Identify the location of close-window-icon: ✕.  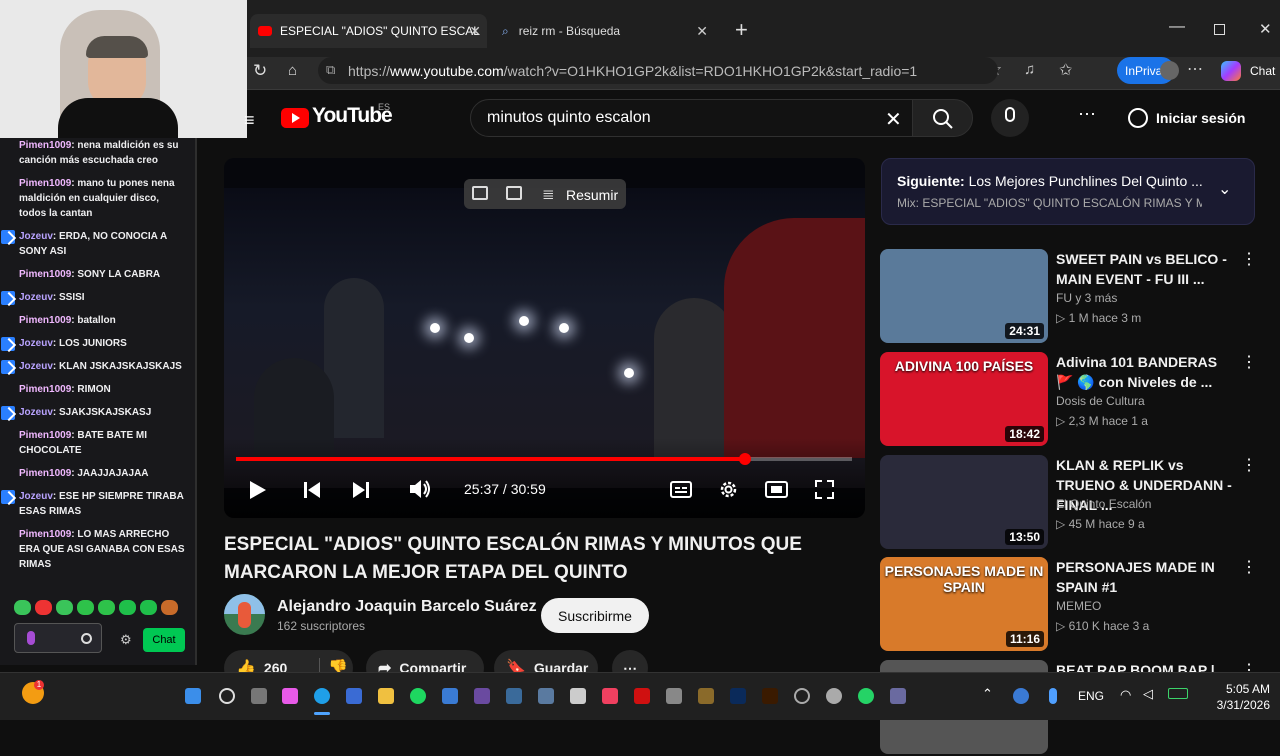
(1265, 29).